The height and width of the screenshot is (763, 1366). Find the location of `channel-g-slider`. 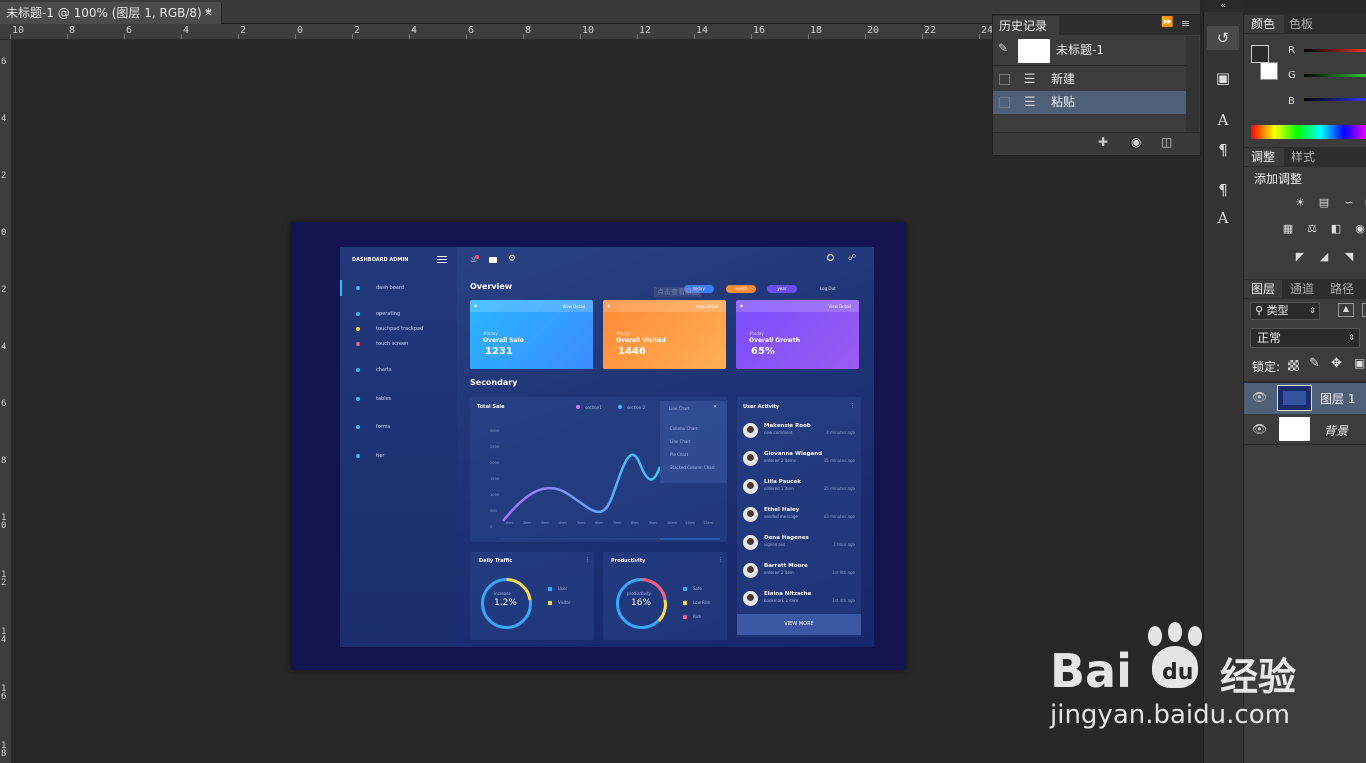

channel-g-slider is located at coordinates (1335, 75).